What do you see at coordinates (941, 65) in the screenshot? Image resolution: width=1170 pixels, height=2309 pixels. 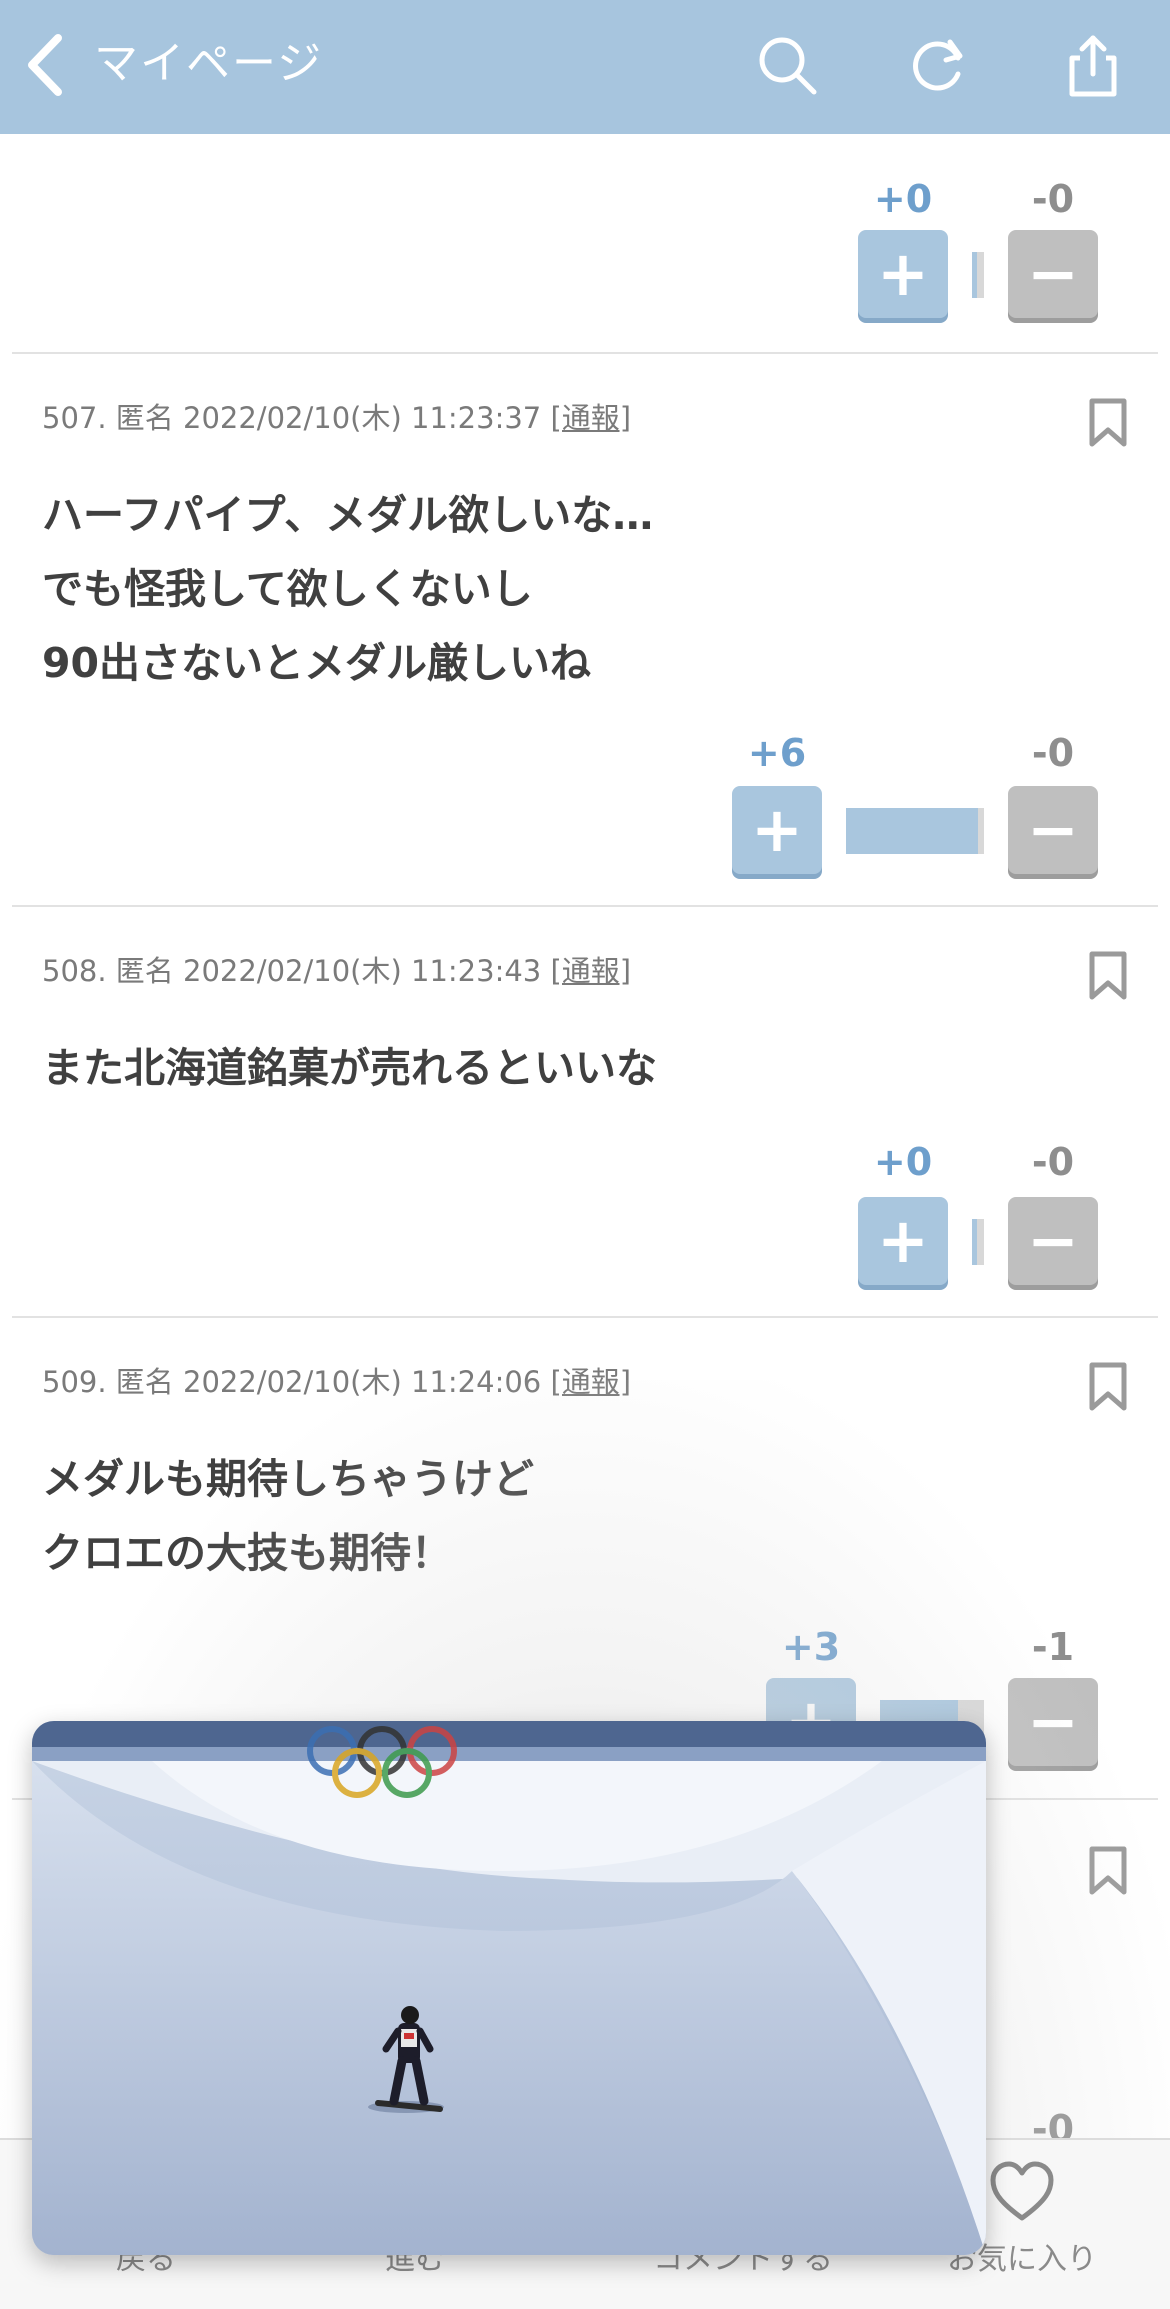 I see `refresh-icon` at bounding box center [941, 65].